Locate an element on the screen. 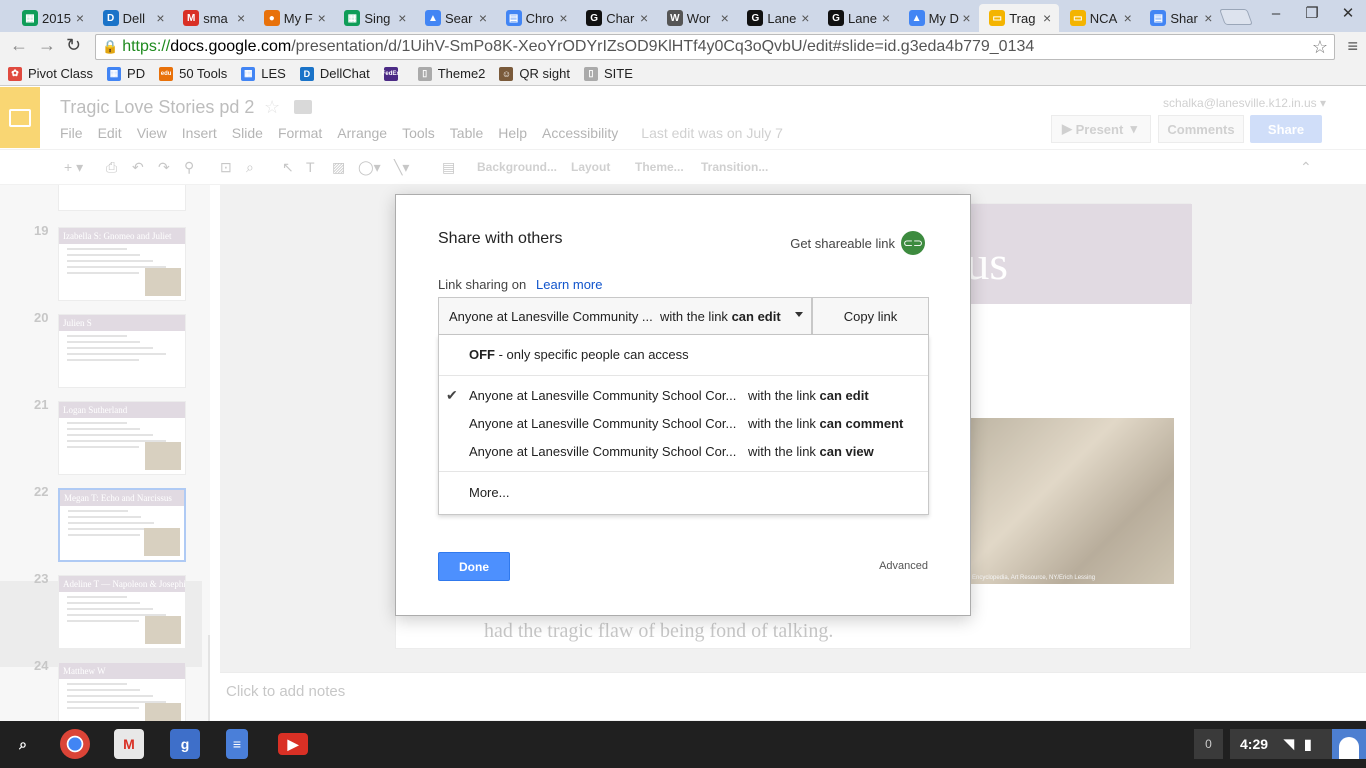 This screenshot has height=768, width=1366. bookmark-item: ▦ LES is located at coordinates (263, 73).